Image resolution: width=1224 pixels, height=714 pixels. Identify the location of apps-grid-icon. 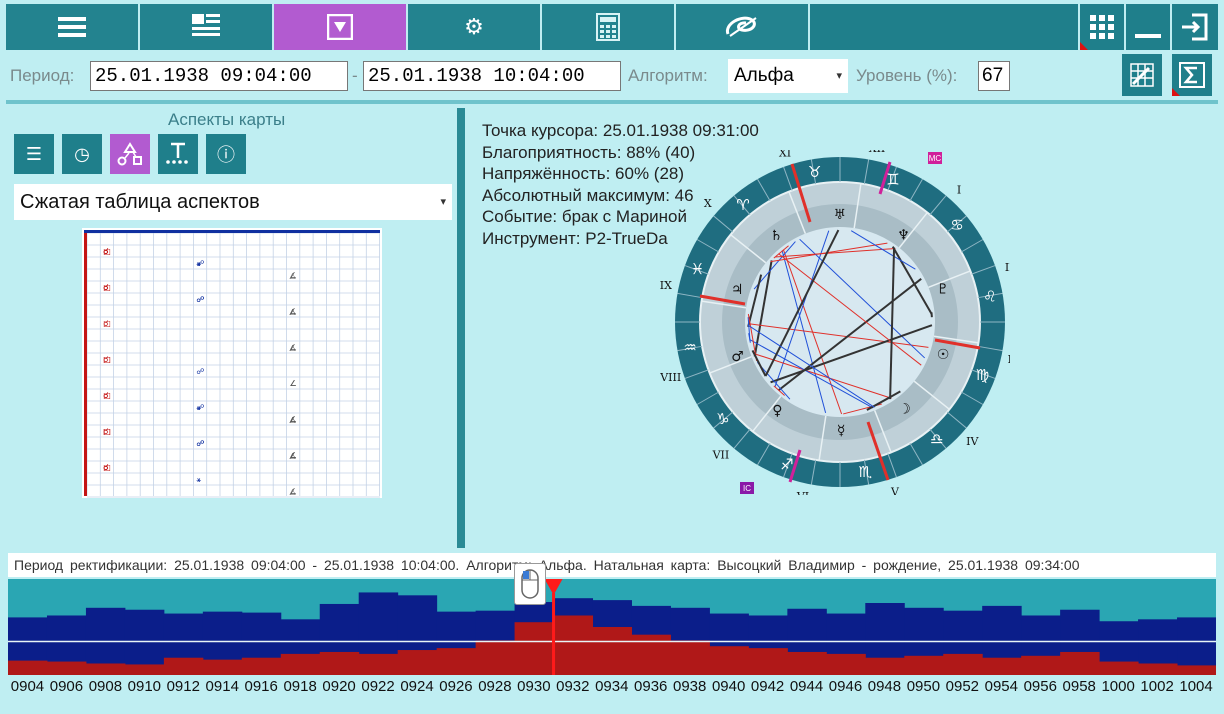
(1101, 27).